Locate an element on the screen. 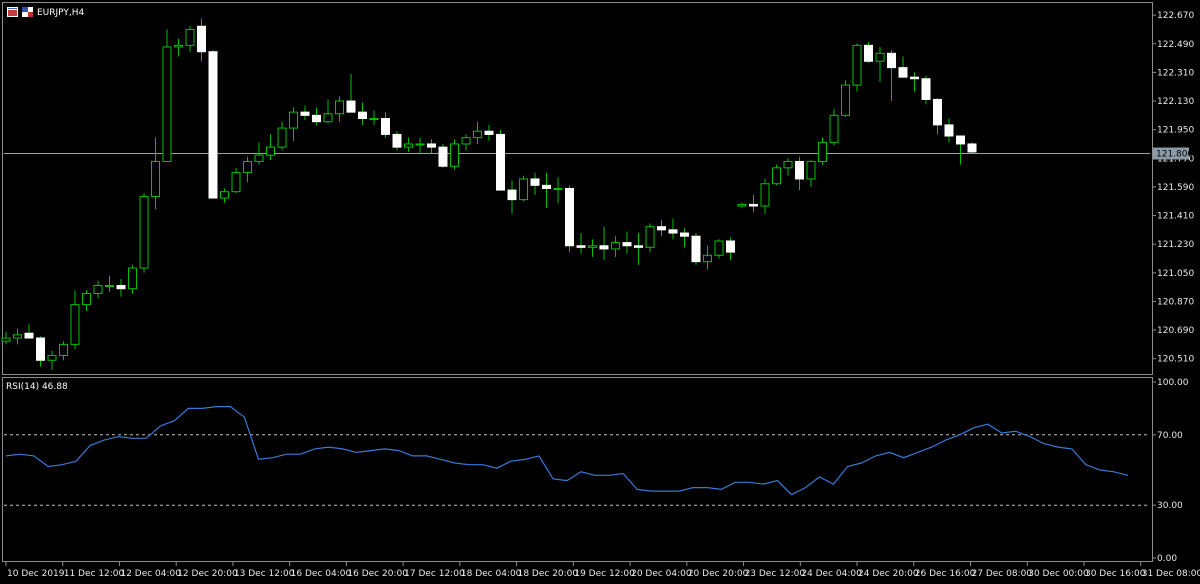  time-tick-label: 12 Dec 04:00 is located at coordinates (150, 574).